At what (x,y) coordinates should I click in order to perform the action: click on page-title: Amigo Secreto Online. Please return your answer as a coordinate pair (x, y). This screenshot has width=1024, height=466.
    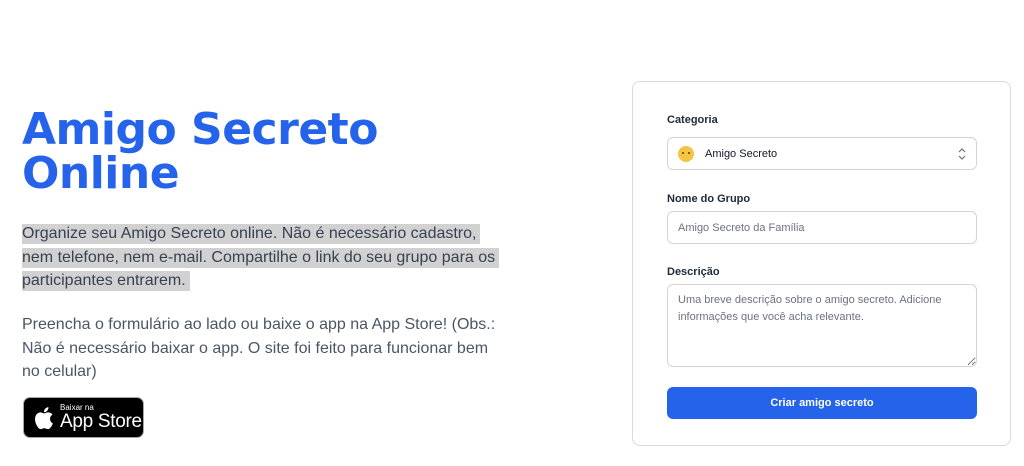
    Looking at the image, I should click on (232, 152).